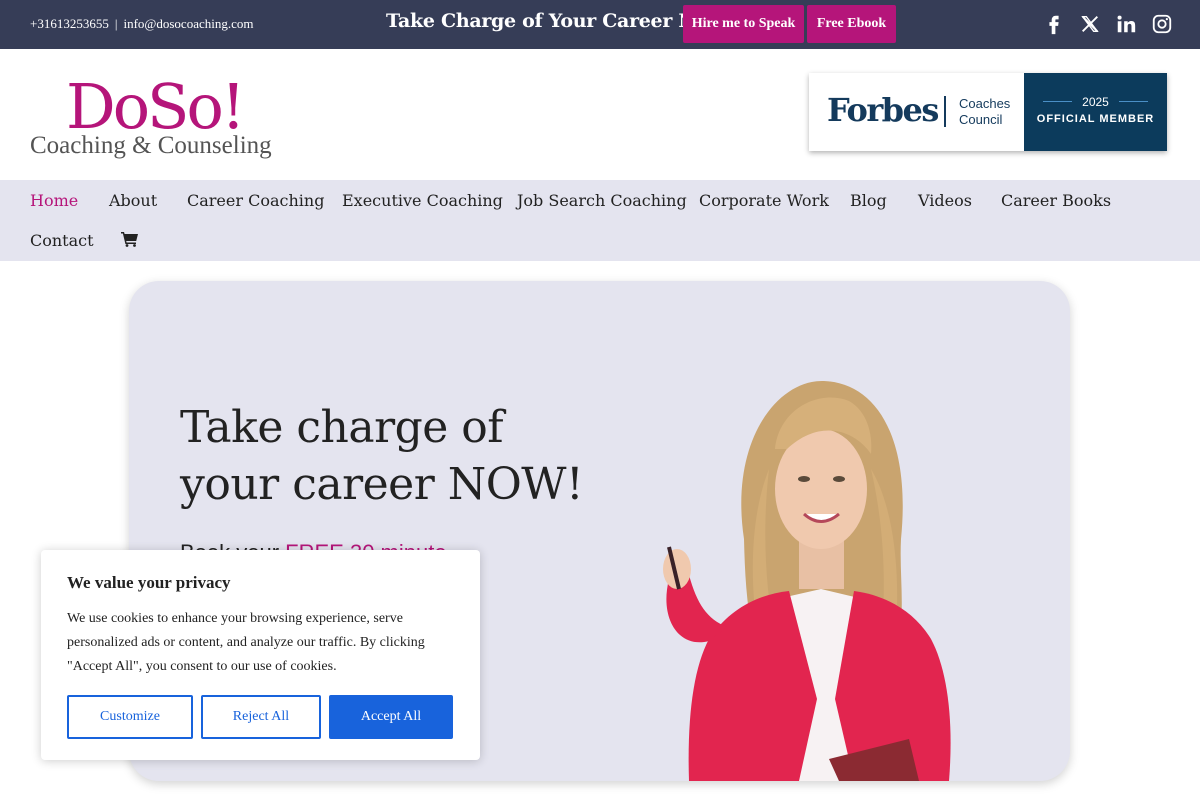 This screenshot has width=1200, height=800. Describe the element at coordinates (1162, 24) in the screenshot. I see `instagram-icon` at that location.